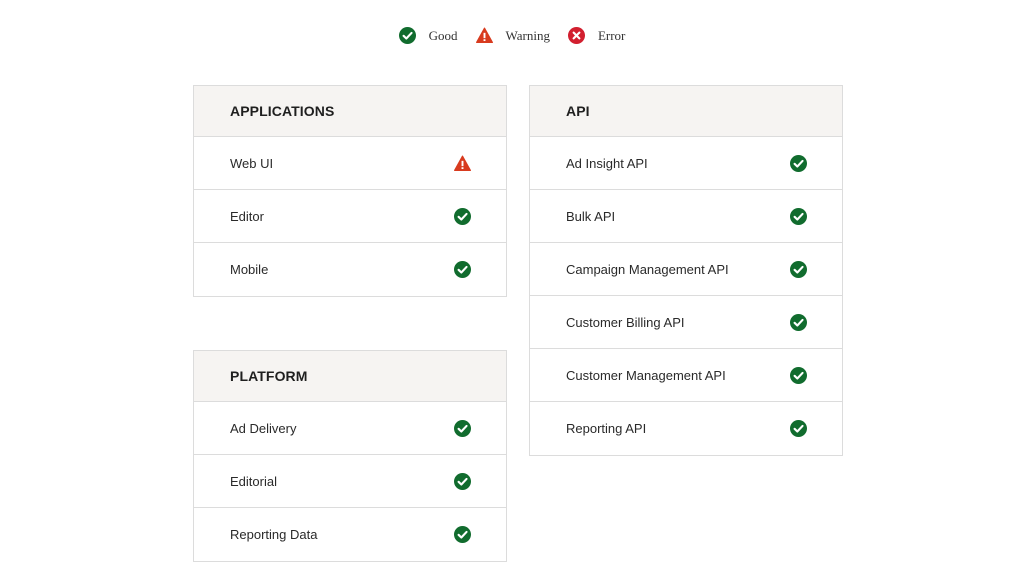 This screenshot has width=1024, height=576. I want to click on legend-label: Warning, so click(527, 35).